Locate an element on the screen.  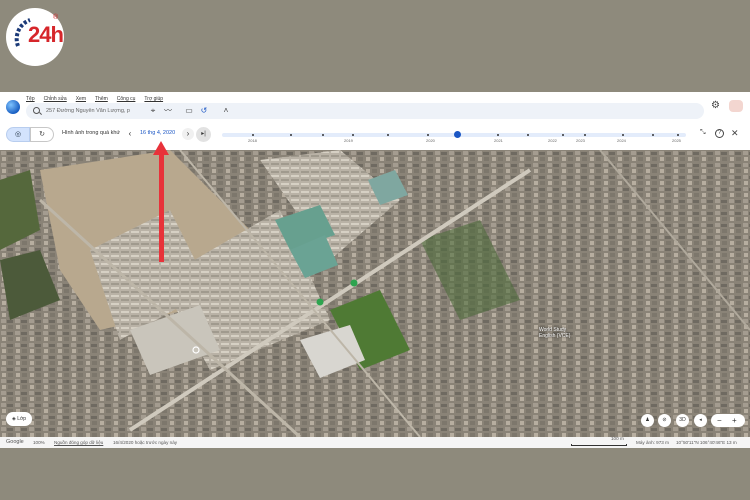
chevron-up-icon: ˄ is located at coordinates (226, 111).